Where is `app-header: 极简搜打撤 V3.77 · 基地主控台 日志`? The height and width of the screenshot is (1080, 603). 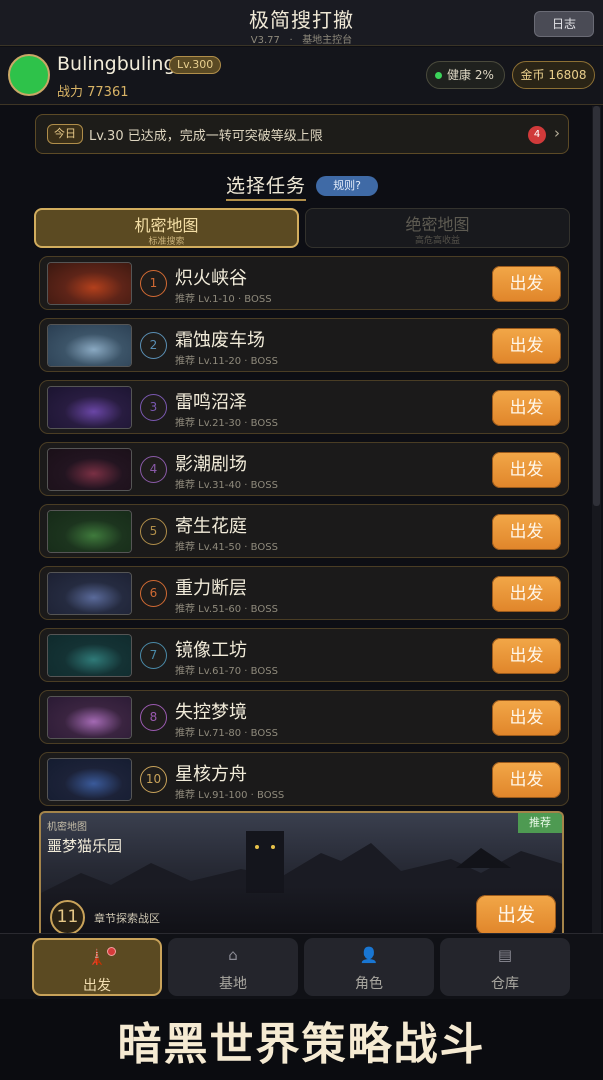 app-header: 极简搜打撤 V3.77 · 基地主控台 日志 is located at coordinates (301, 23).